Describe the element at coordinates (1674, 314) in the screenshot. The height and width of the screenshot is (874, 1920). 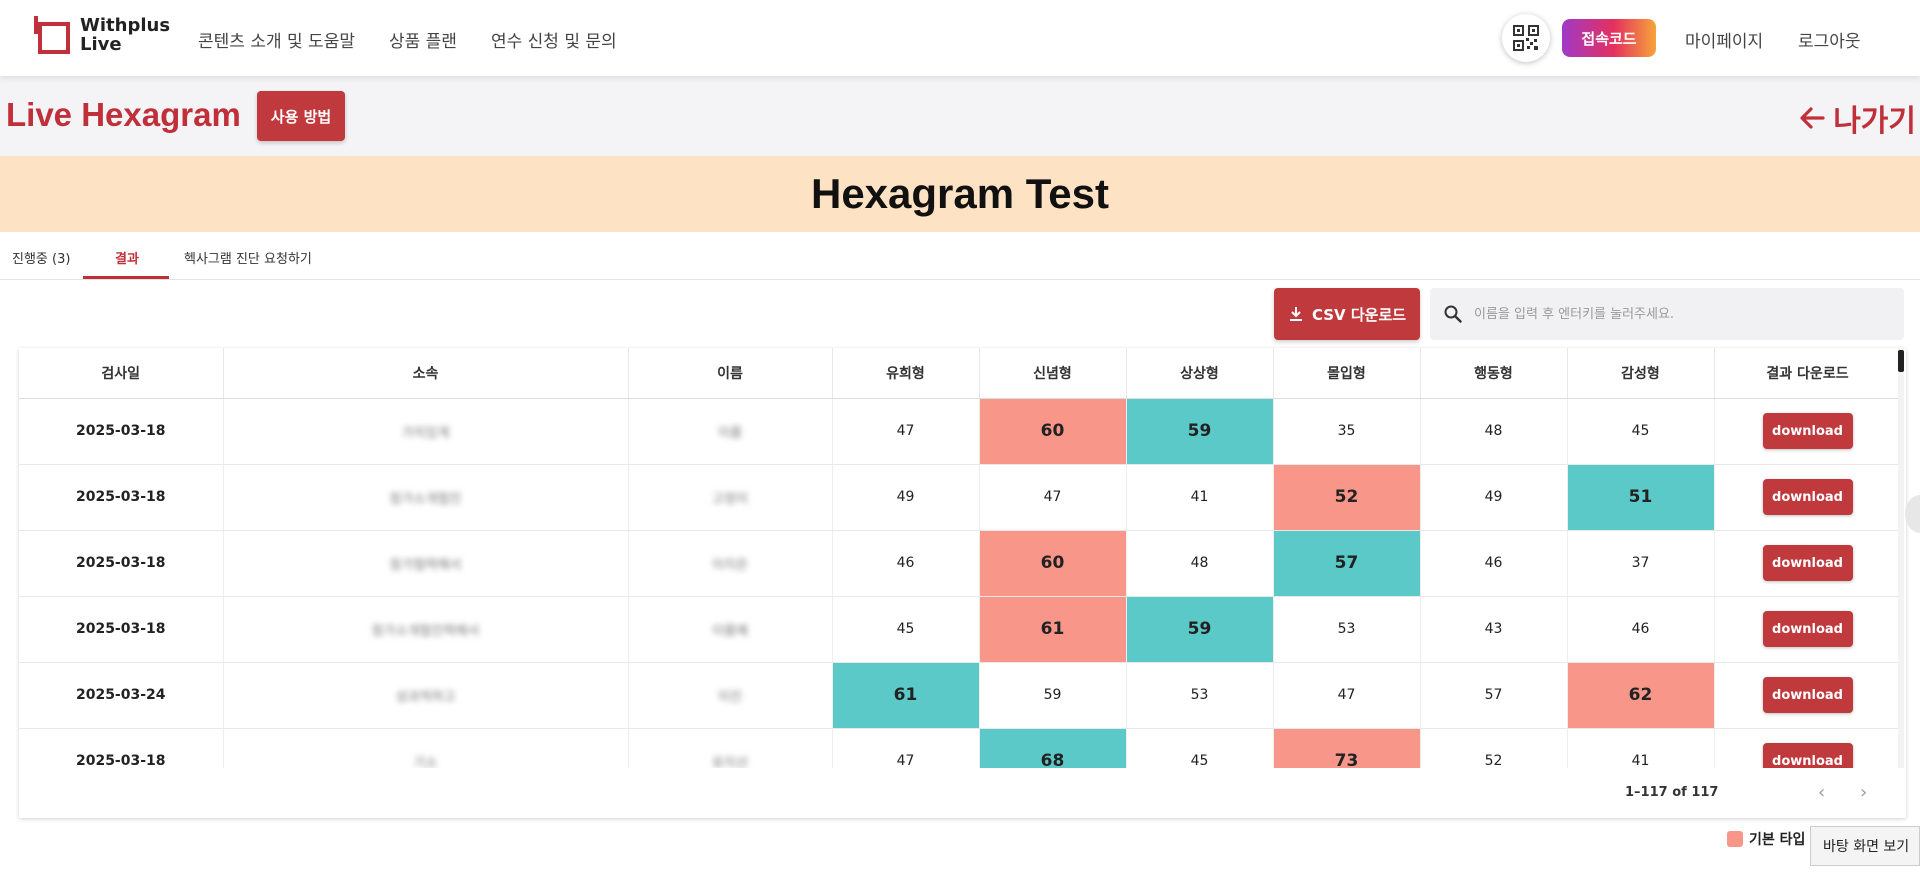
I see `search-input` at that location.